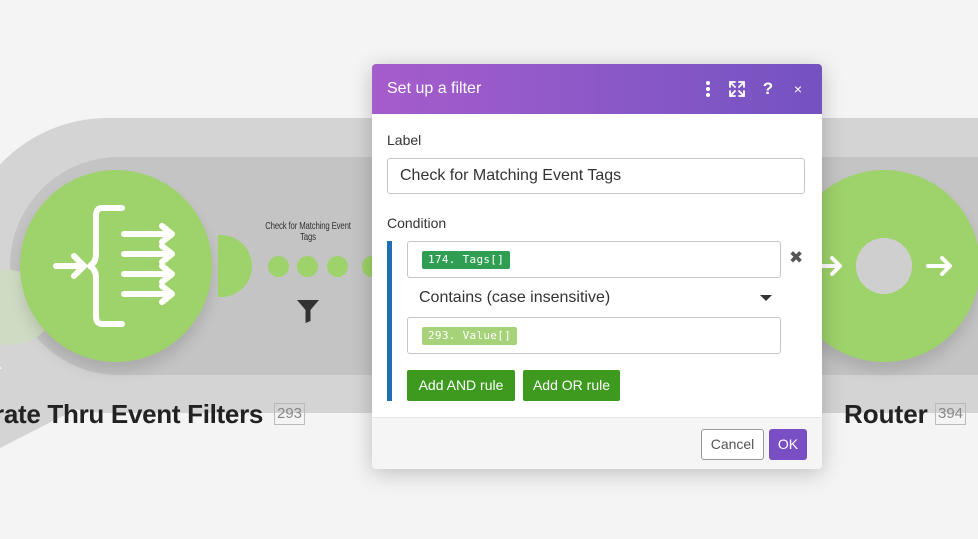 The width and height of the screenshot is (978, 539). Describe the element at coordinates (290, 414) in the screenshot. I see `module-id-badge: 293` at that location.